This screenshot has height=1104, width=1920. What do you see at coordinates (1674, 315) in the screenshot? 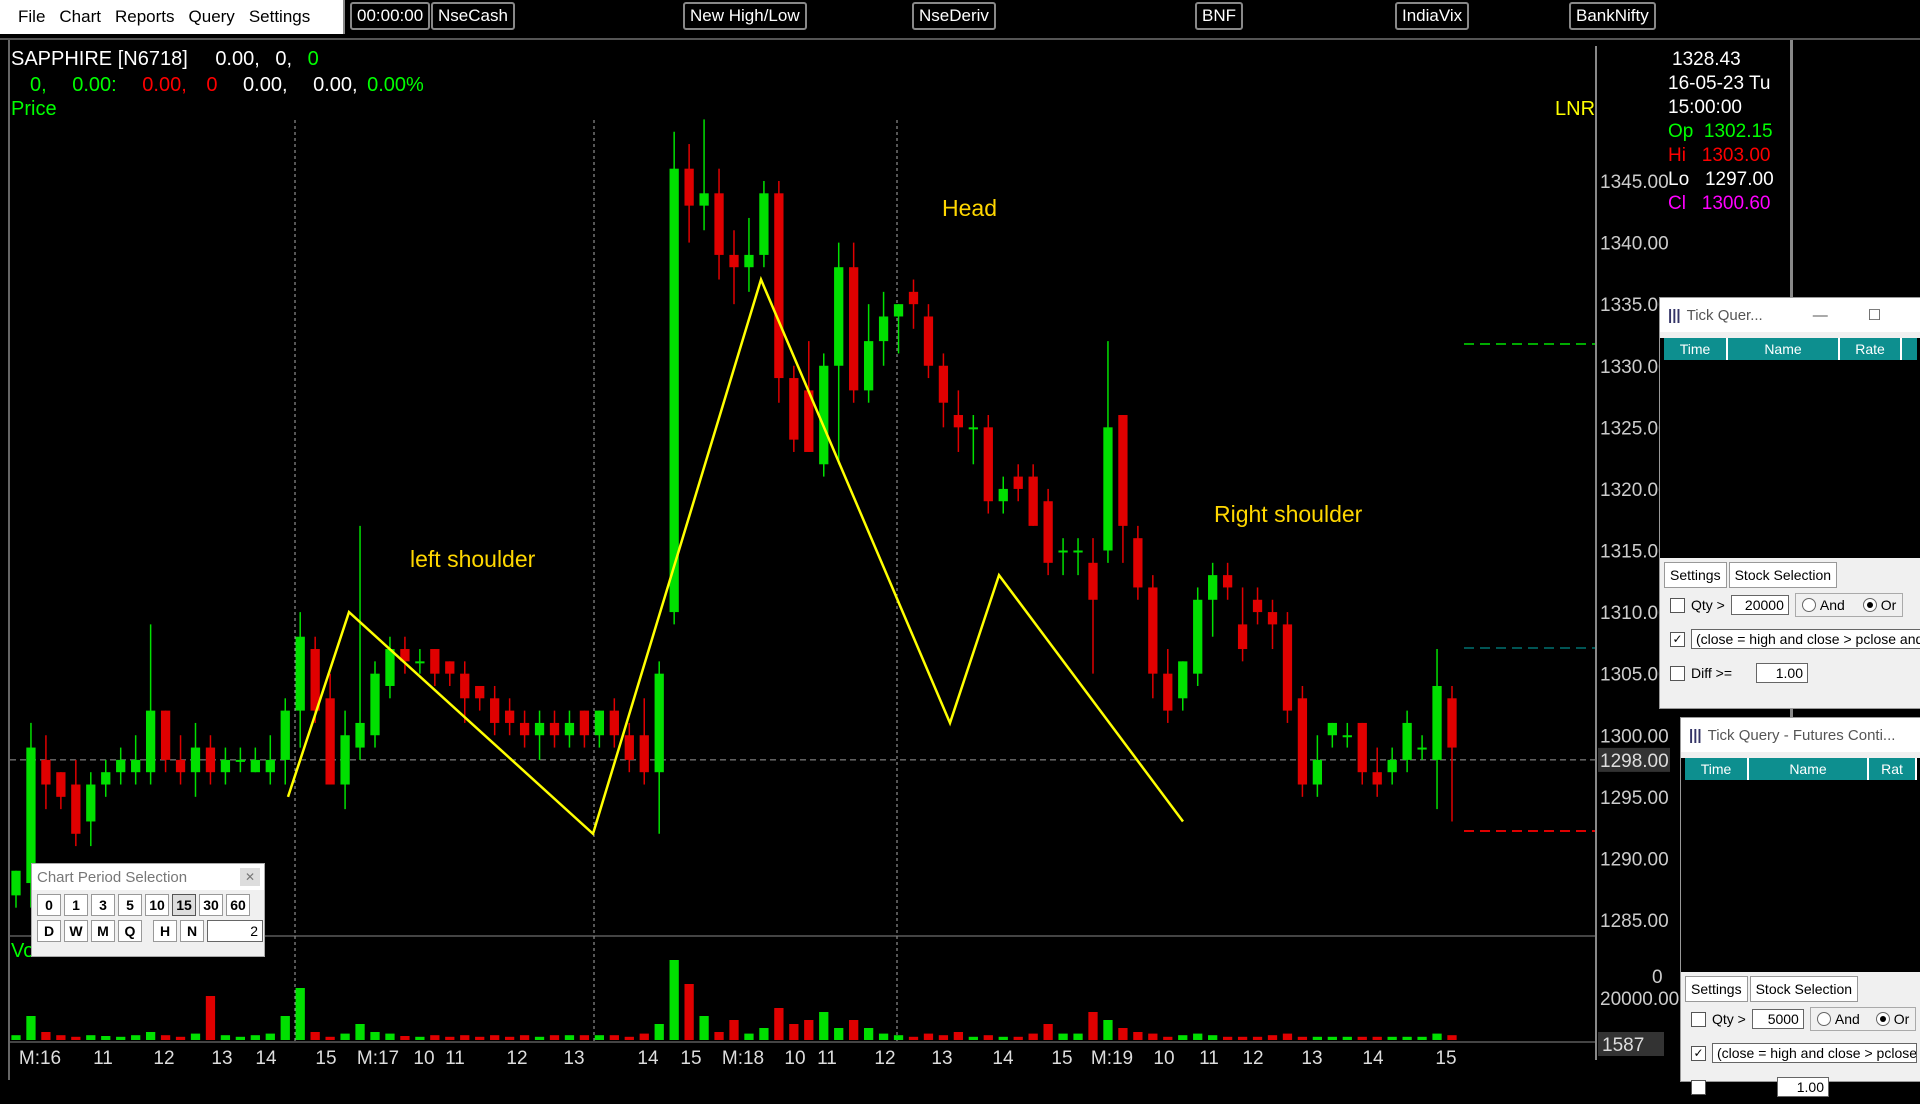
I see `app-icon: |||` at bounding box center [1674, 315].